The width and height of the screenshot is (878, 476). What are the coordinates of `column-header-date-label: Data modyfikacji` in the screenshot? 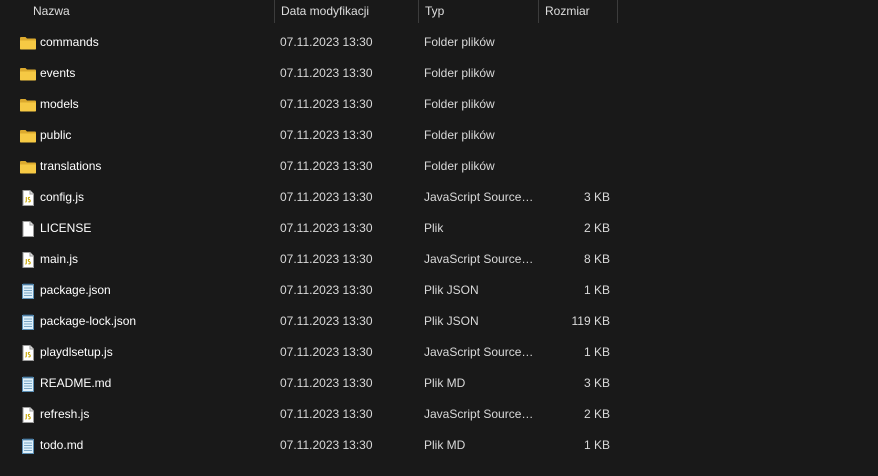 It's located at (325, 11).